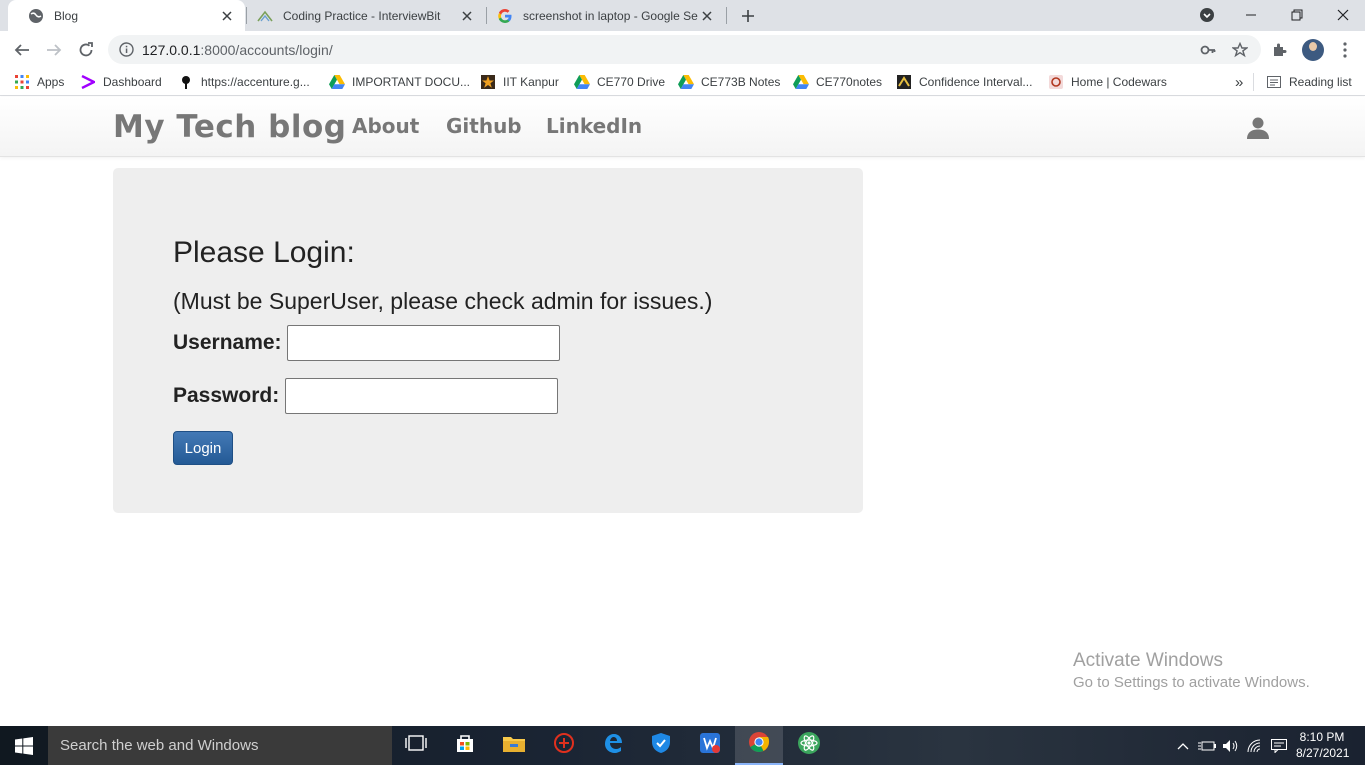  What do you see at coordinates (265, 16) in the screenshot?
I see `interviewbit-icon` at bounding box center [265, 16].